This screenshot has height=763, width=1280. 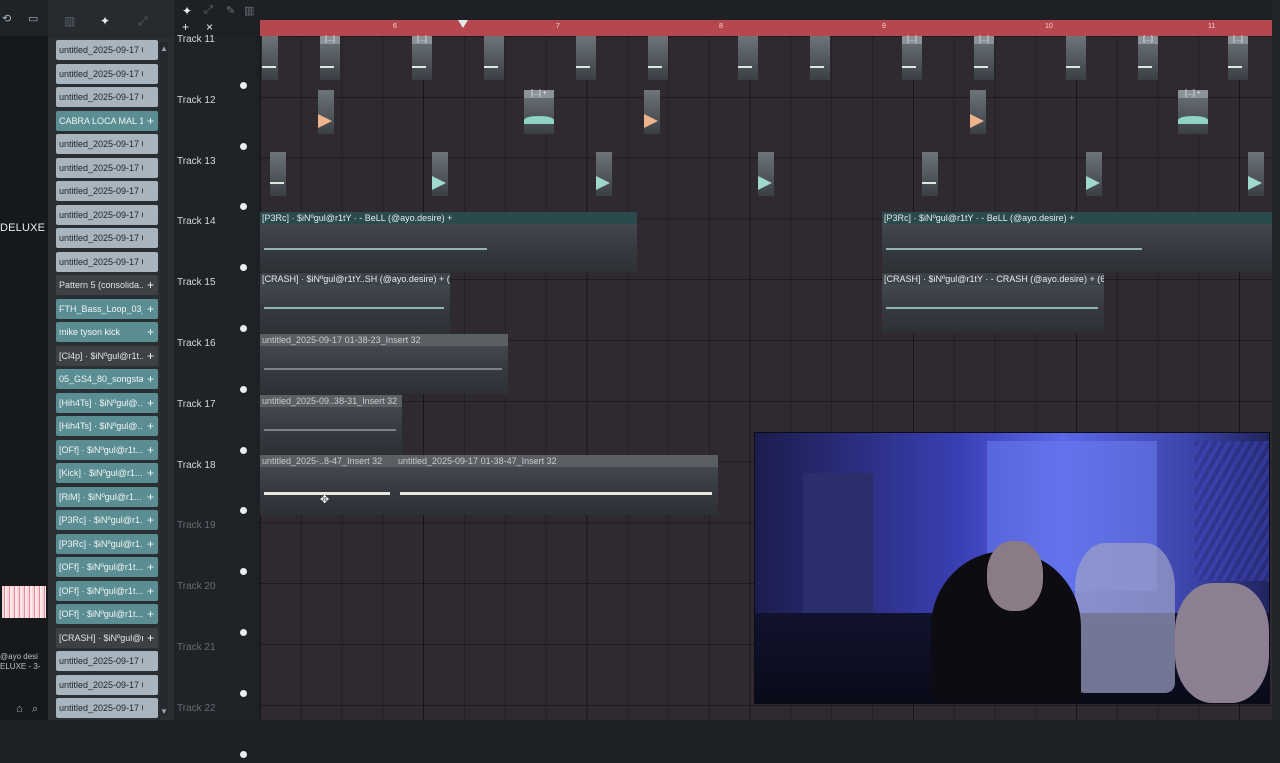 I want to click on add-track-icon: +, so click(x=185, y=27).